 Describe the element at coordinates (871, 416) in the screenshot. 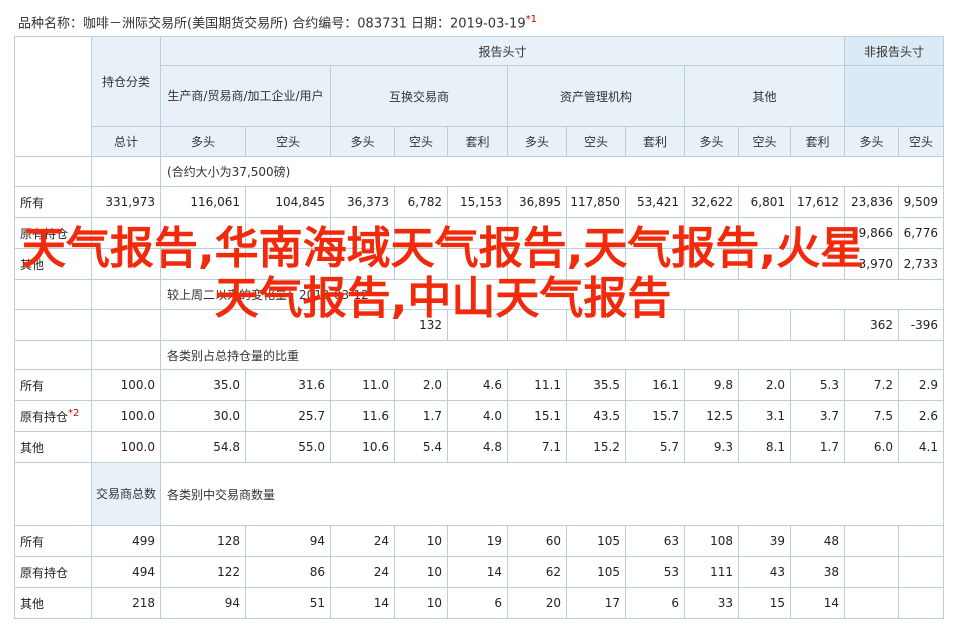

I see `value-cell: 7.5` at that location.